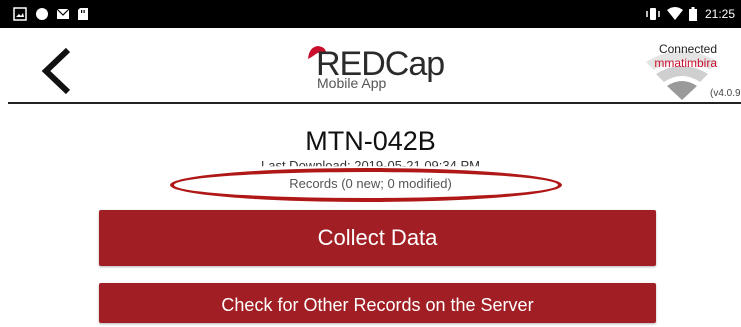 The width and height of the screenshot is (741, 327). Describe the element at coordinates (653, 14) in the screenshot. I see `vibrate-icon` at that location.